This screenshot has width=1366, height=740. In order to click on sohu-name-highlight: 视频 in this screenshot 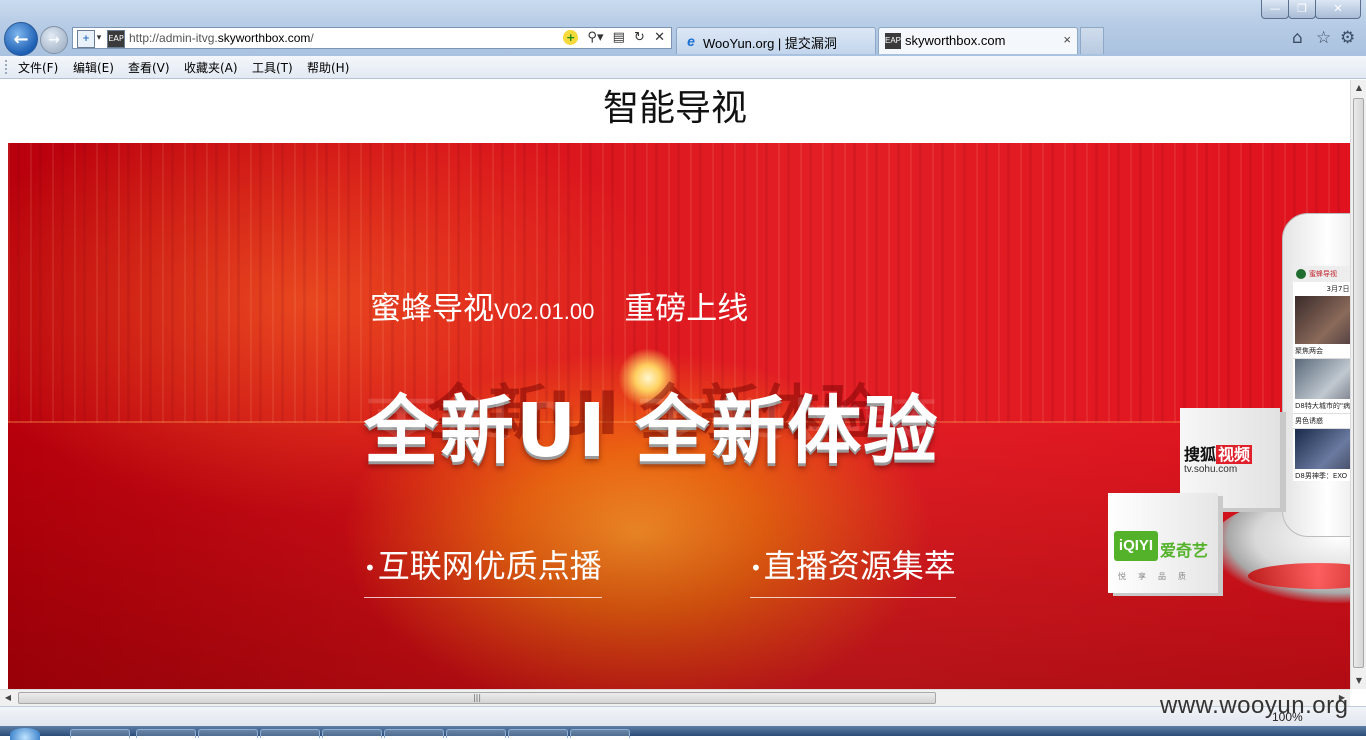, I will do `click(1234, 454)`.